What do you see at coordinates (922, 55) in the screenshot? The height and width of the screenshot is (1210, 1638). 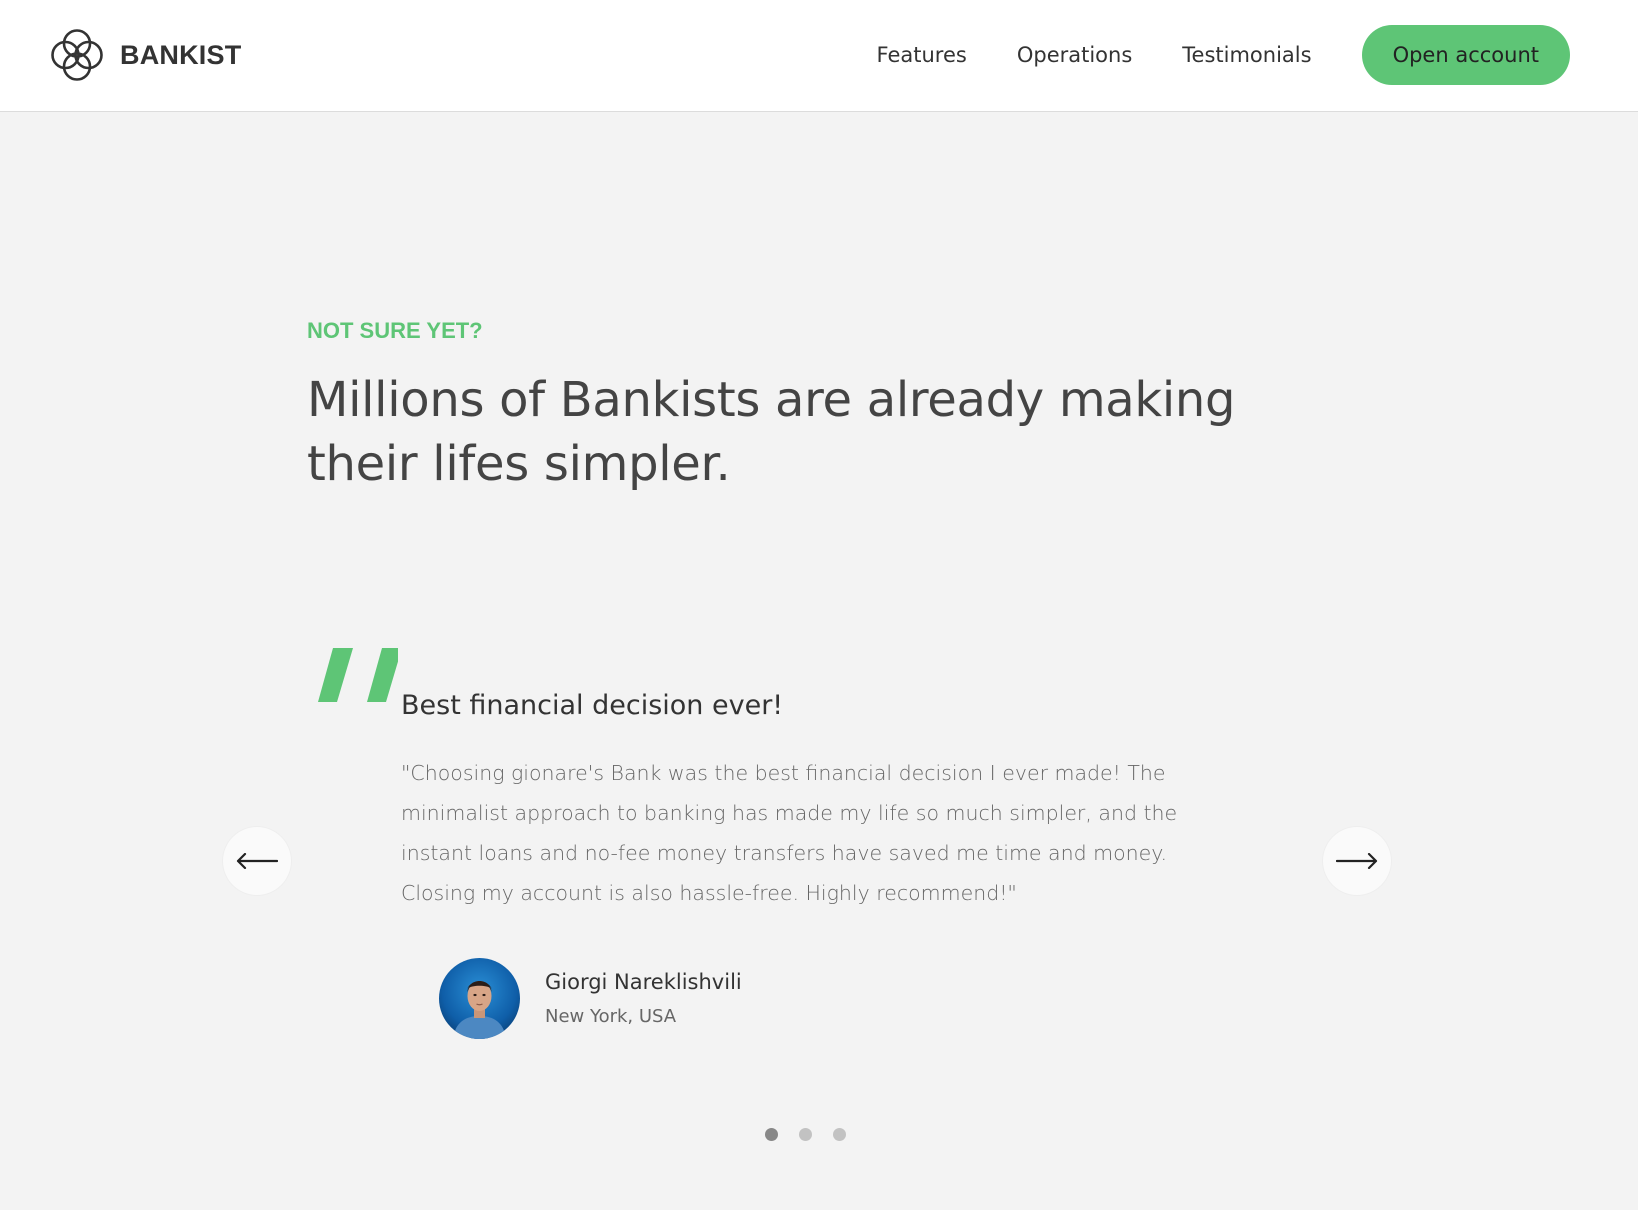 I see `nav-link-features: Features` at bounding box center [922, 55].